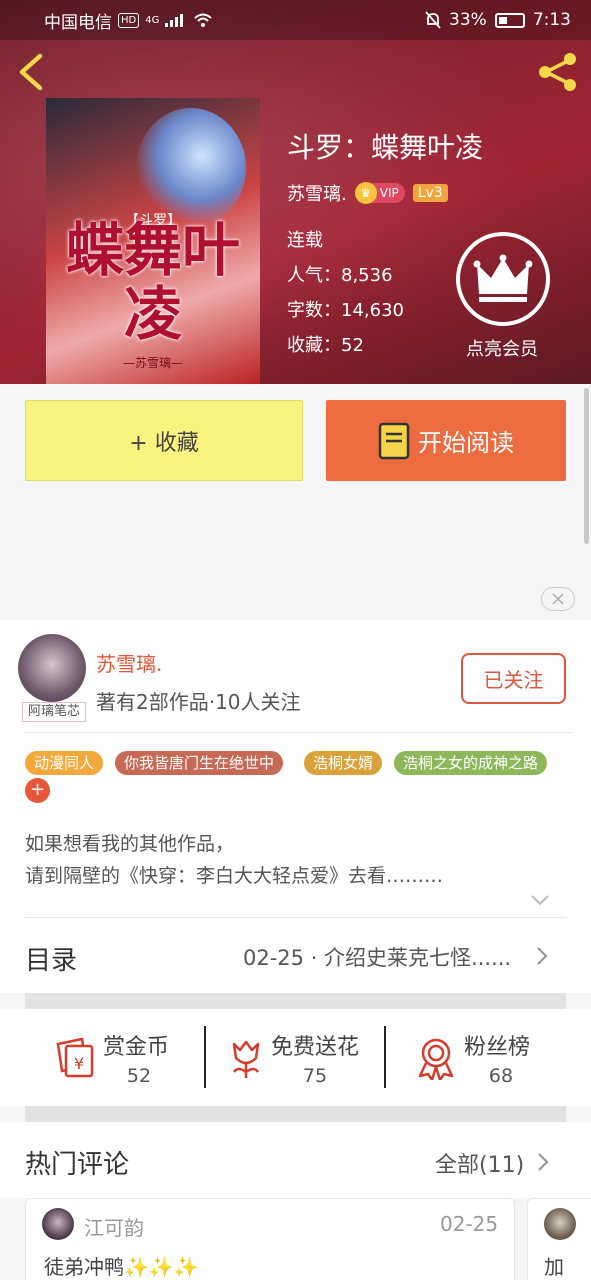  I want to click on reward-fans-rank: 粉丝榜 68, so click(488, 1057).